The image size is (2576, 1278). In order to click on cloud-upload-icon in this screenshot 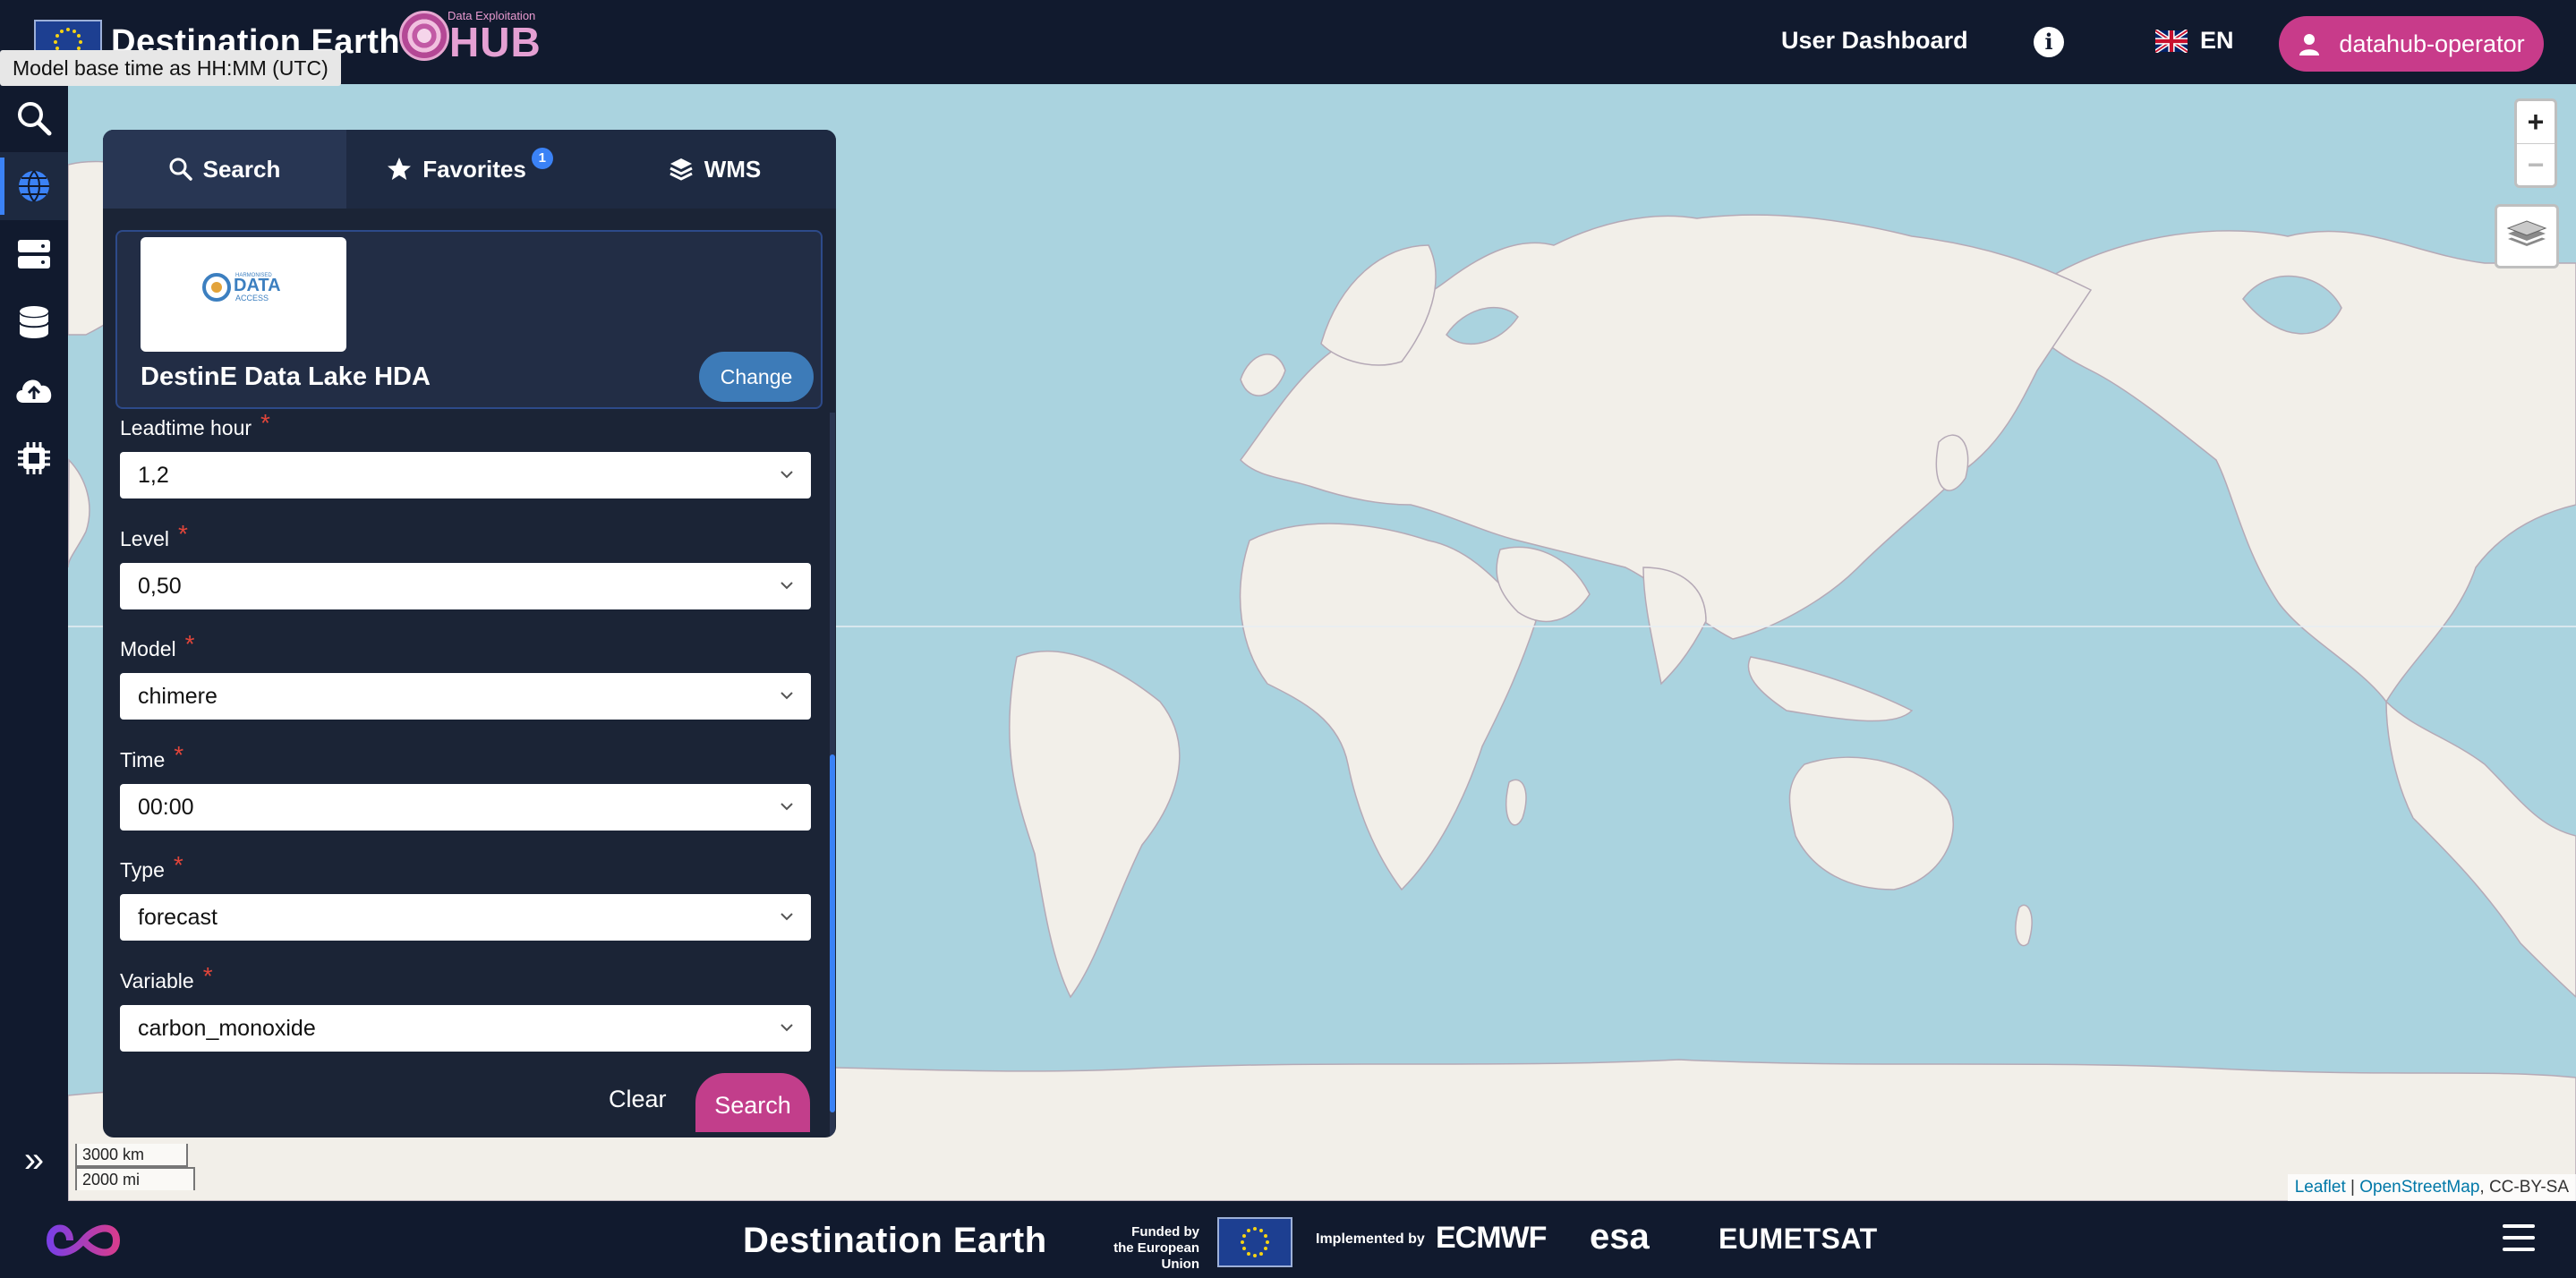, I will do `click(34, 391)`.